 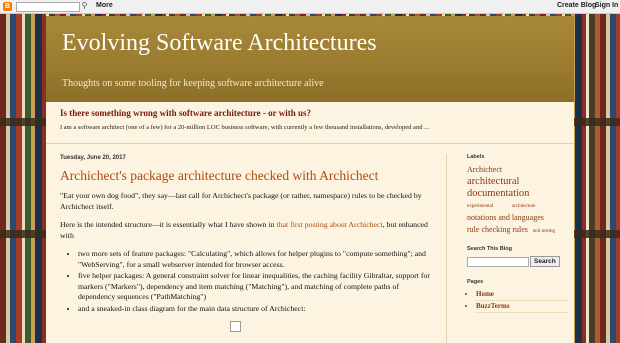 I want to click on blog-search-input, so click(x=498, y=261).